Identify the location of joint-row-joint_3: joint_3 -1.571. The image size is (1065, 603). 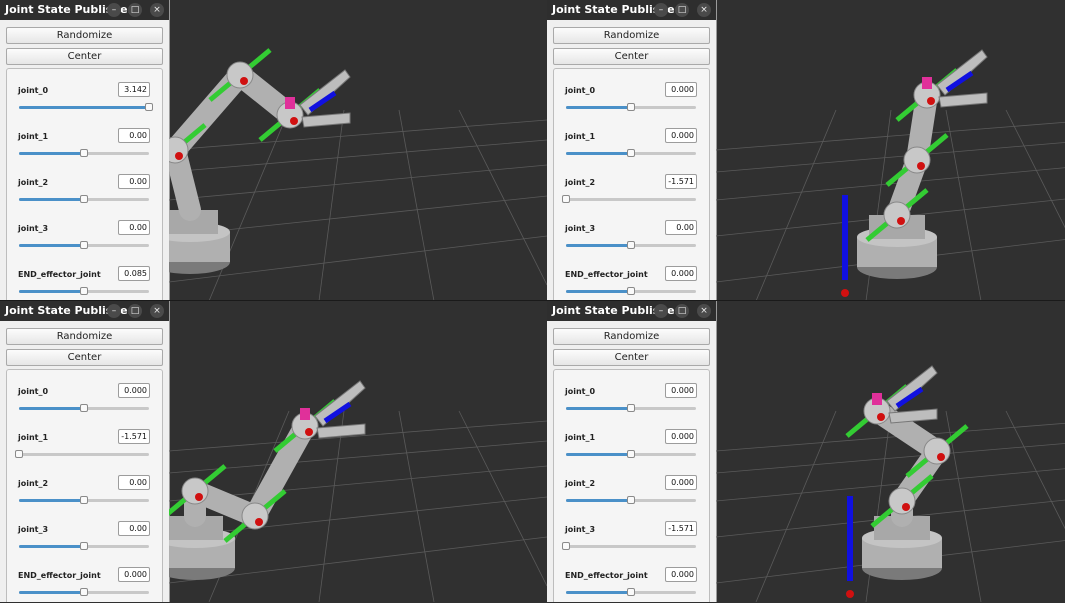
(631, 541).